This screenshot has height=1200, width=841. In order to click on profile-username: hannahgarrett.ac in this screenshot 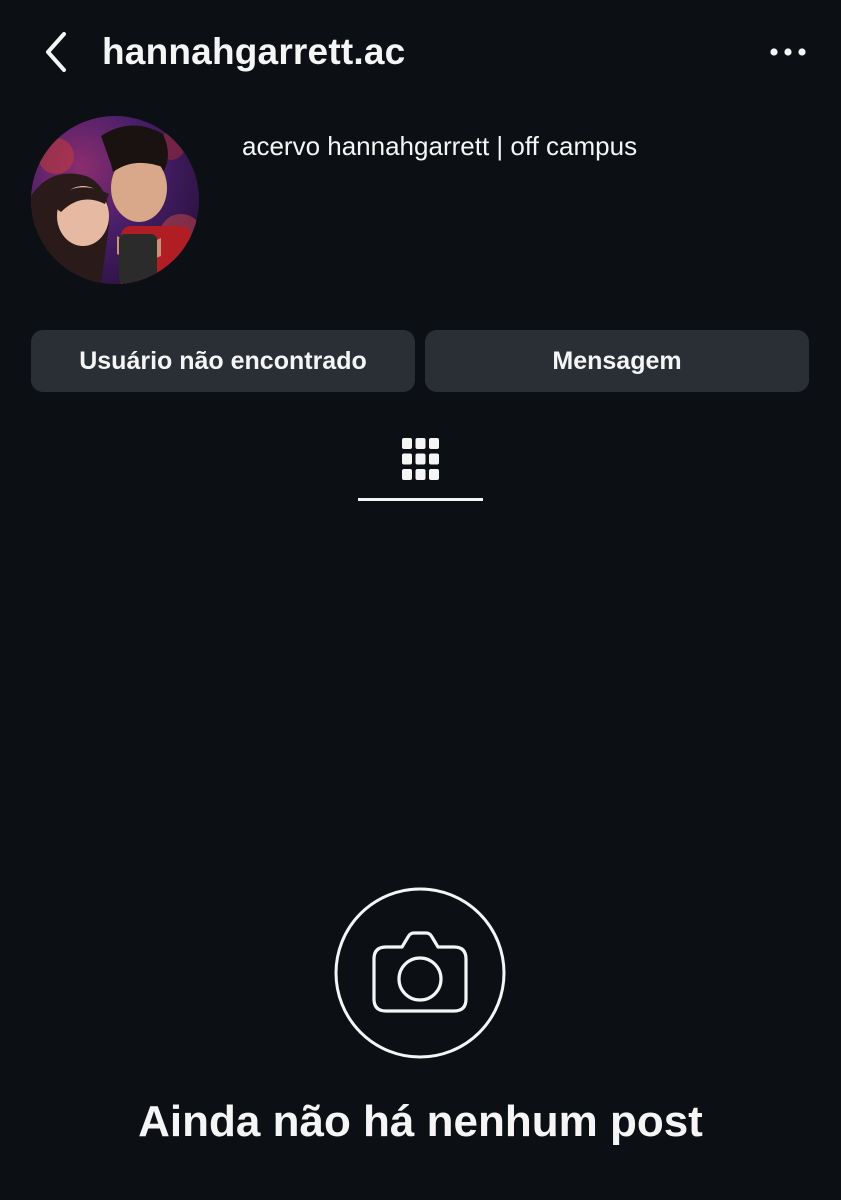, I will do `click(254, 51)`.